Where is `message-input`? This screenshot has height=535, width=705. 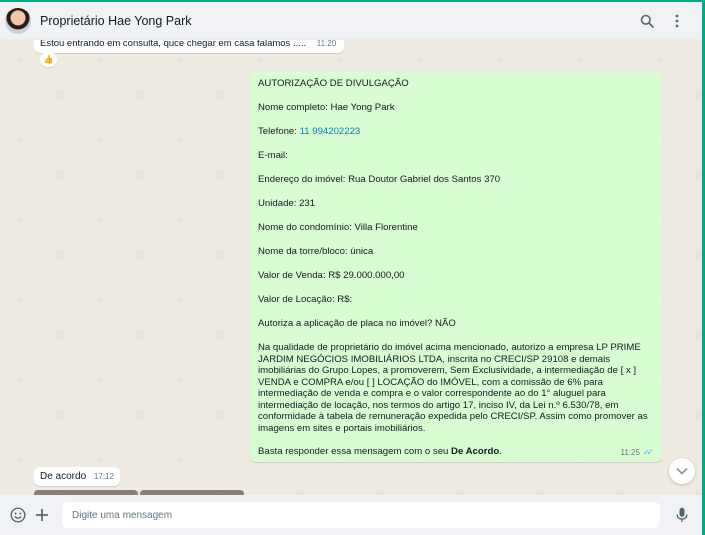 message-input is located at coordinates (361, 515).